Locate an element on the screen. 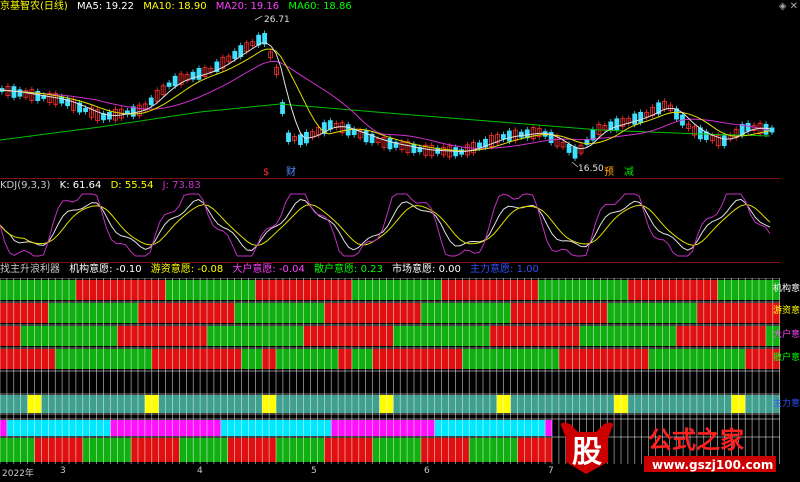 The image size is (800, 482). row-label-institution: 机构意 is located at coordinates (786, 289).